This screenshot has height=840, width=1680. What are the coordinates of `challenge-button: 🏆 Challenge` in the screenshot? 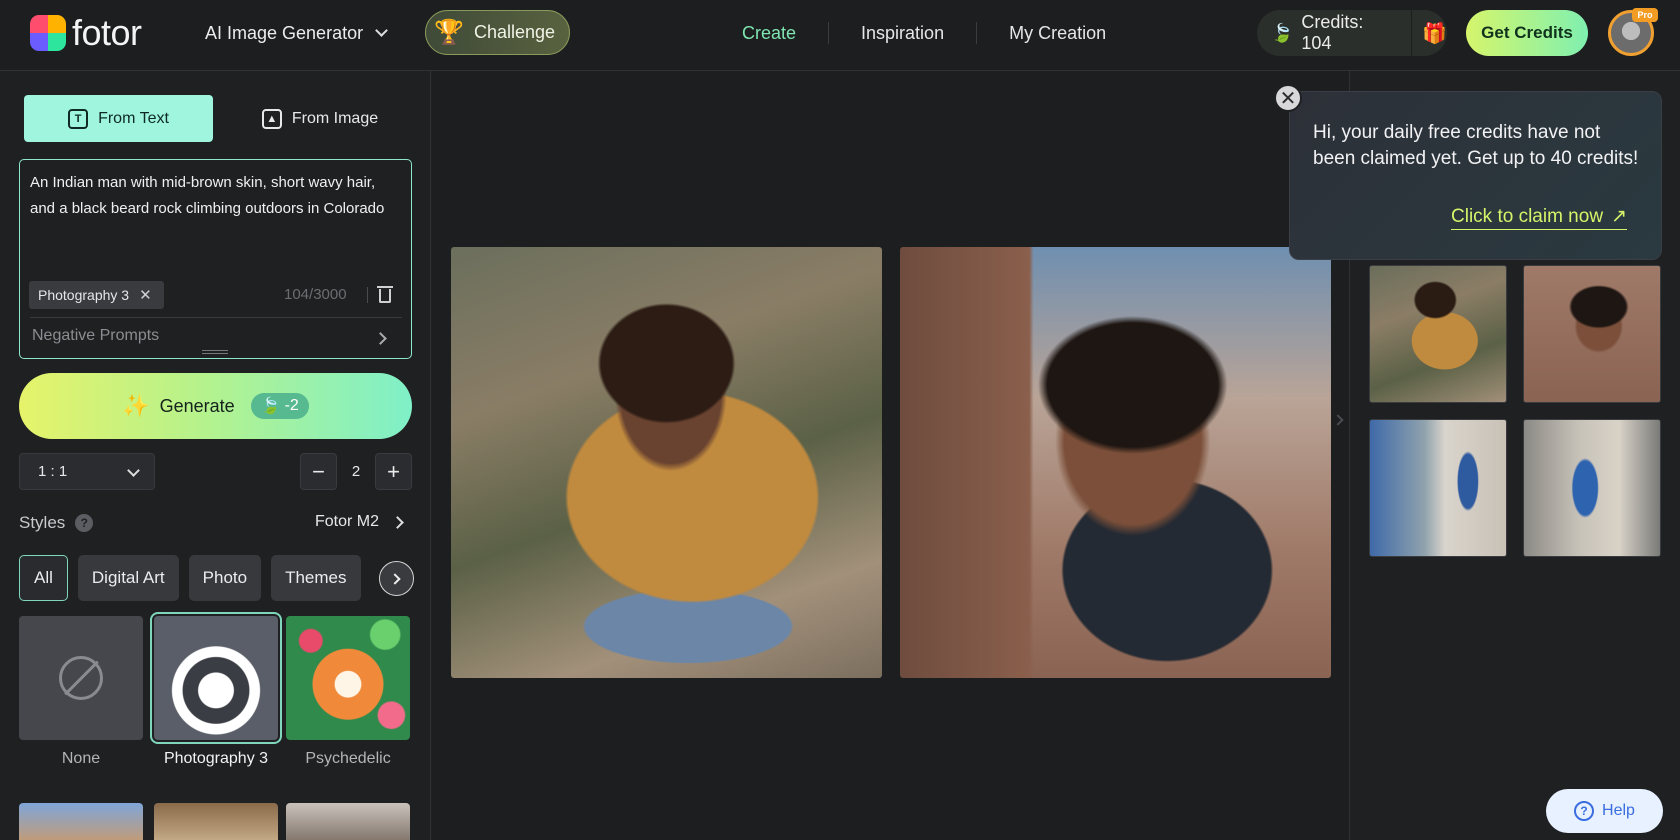 It's located at (497, 32).